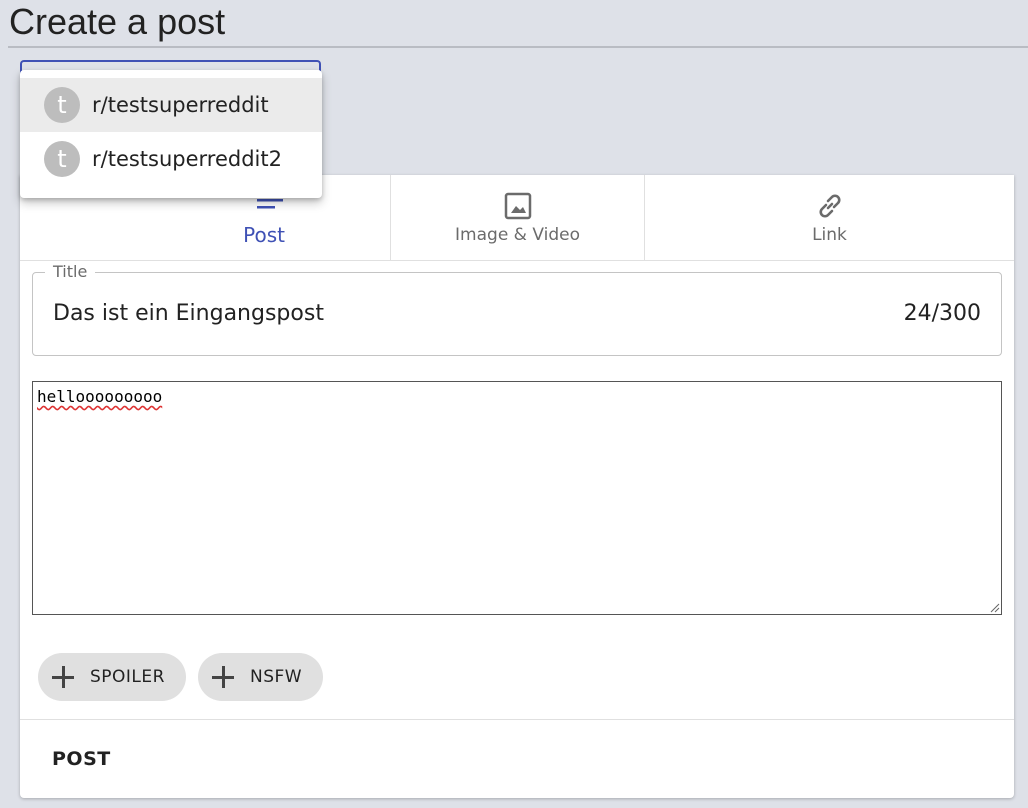  What do you see at coordinates (81, 759) in the screenshot?
I see `post-button: POST` at bounding box center [81, 759].